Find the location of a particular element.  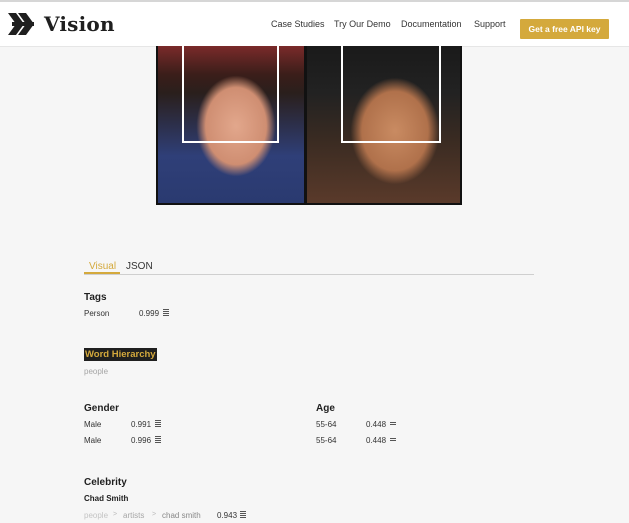

photo-person-left is located at coordinates (231, 124).